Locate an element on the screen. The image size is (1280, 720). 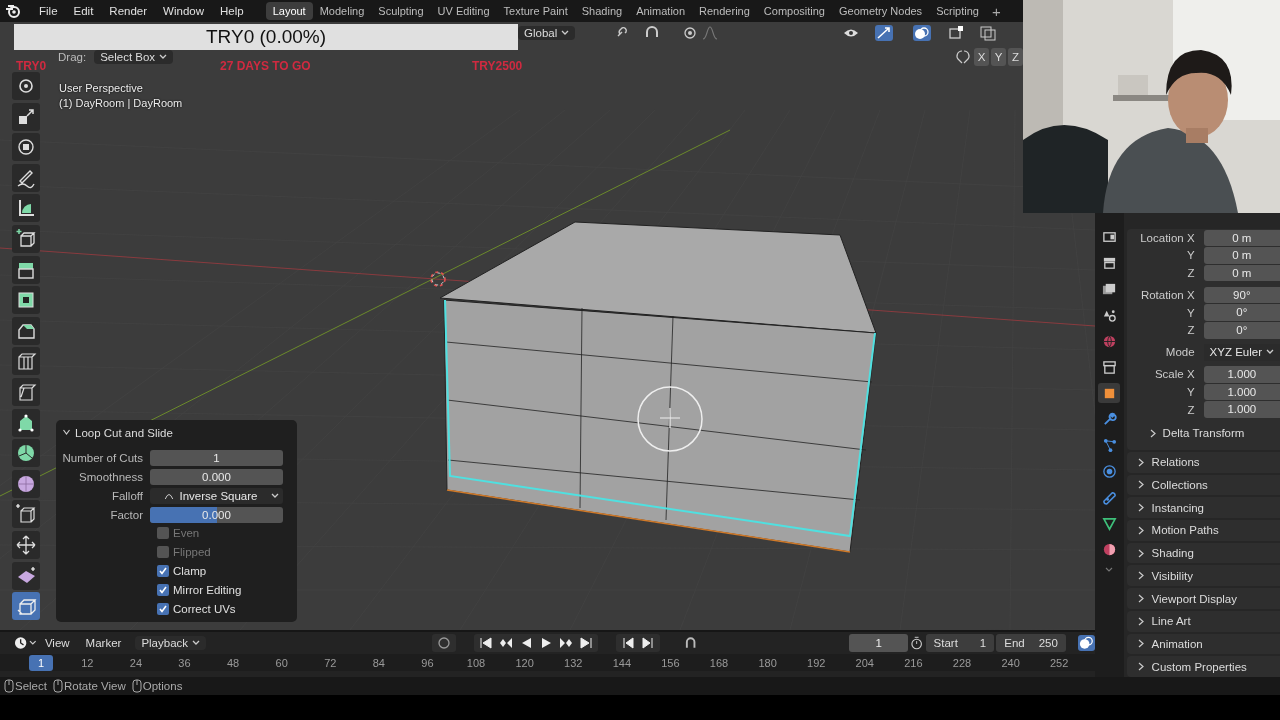
hint-text: Options is located at coordinates (162, 686).